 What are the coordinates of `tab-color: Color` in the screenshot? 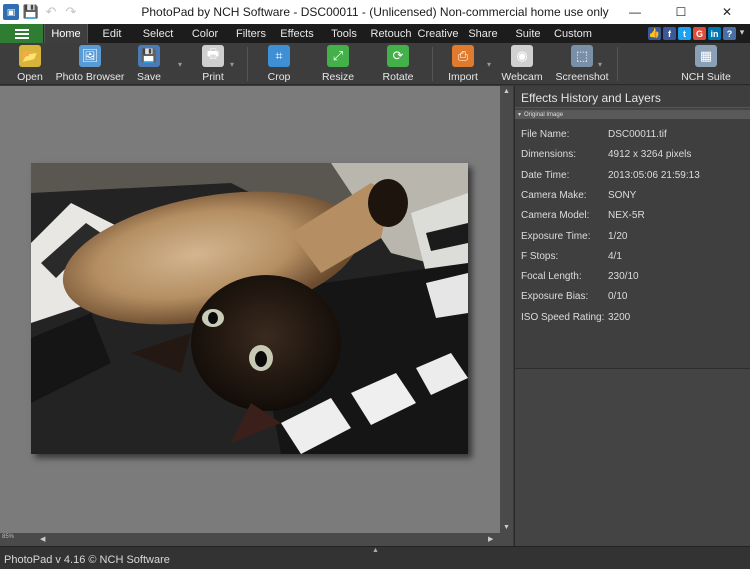 It's located at (205, 33).